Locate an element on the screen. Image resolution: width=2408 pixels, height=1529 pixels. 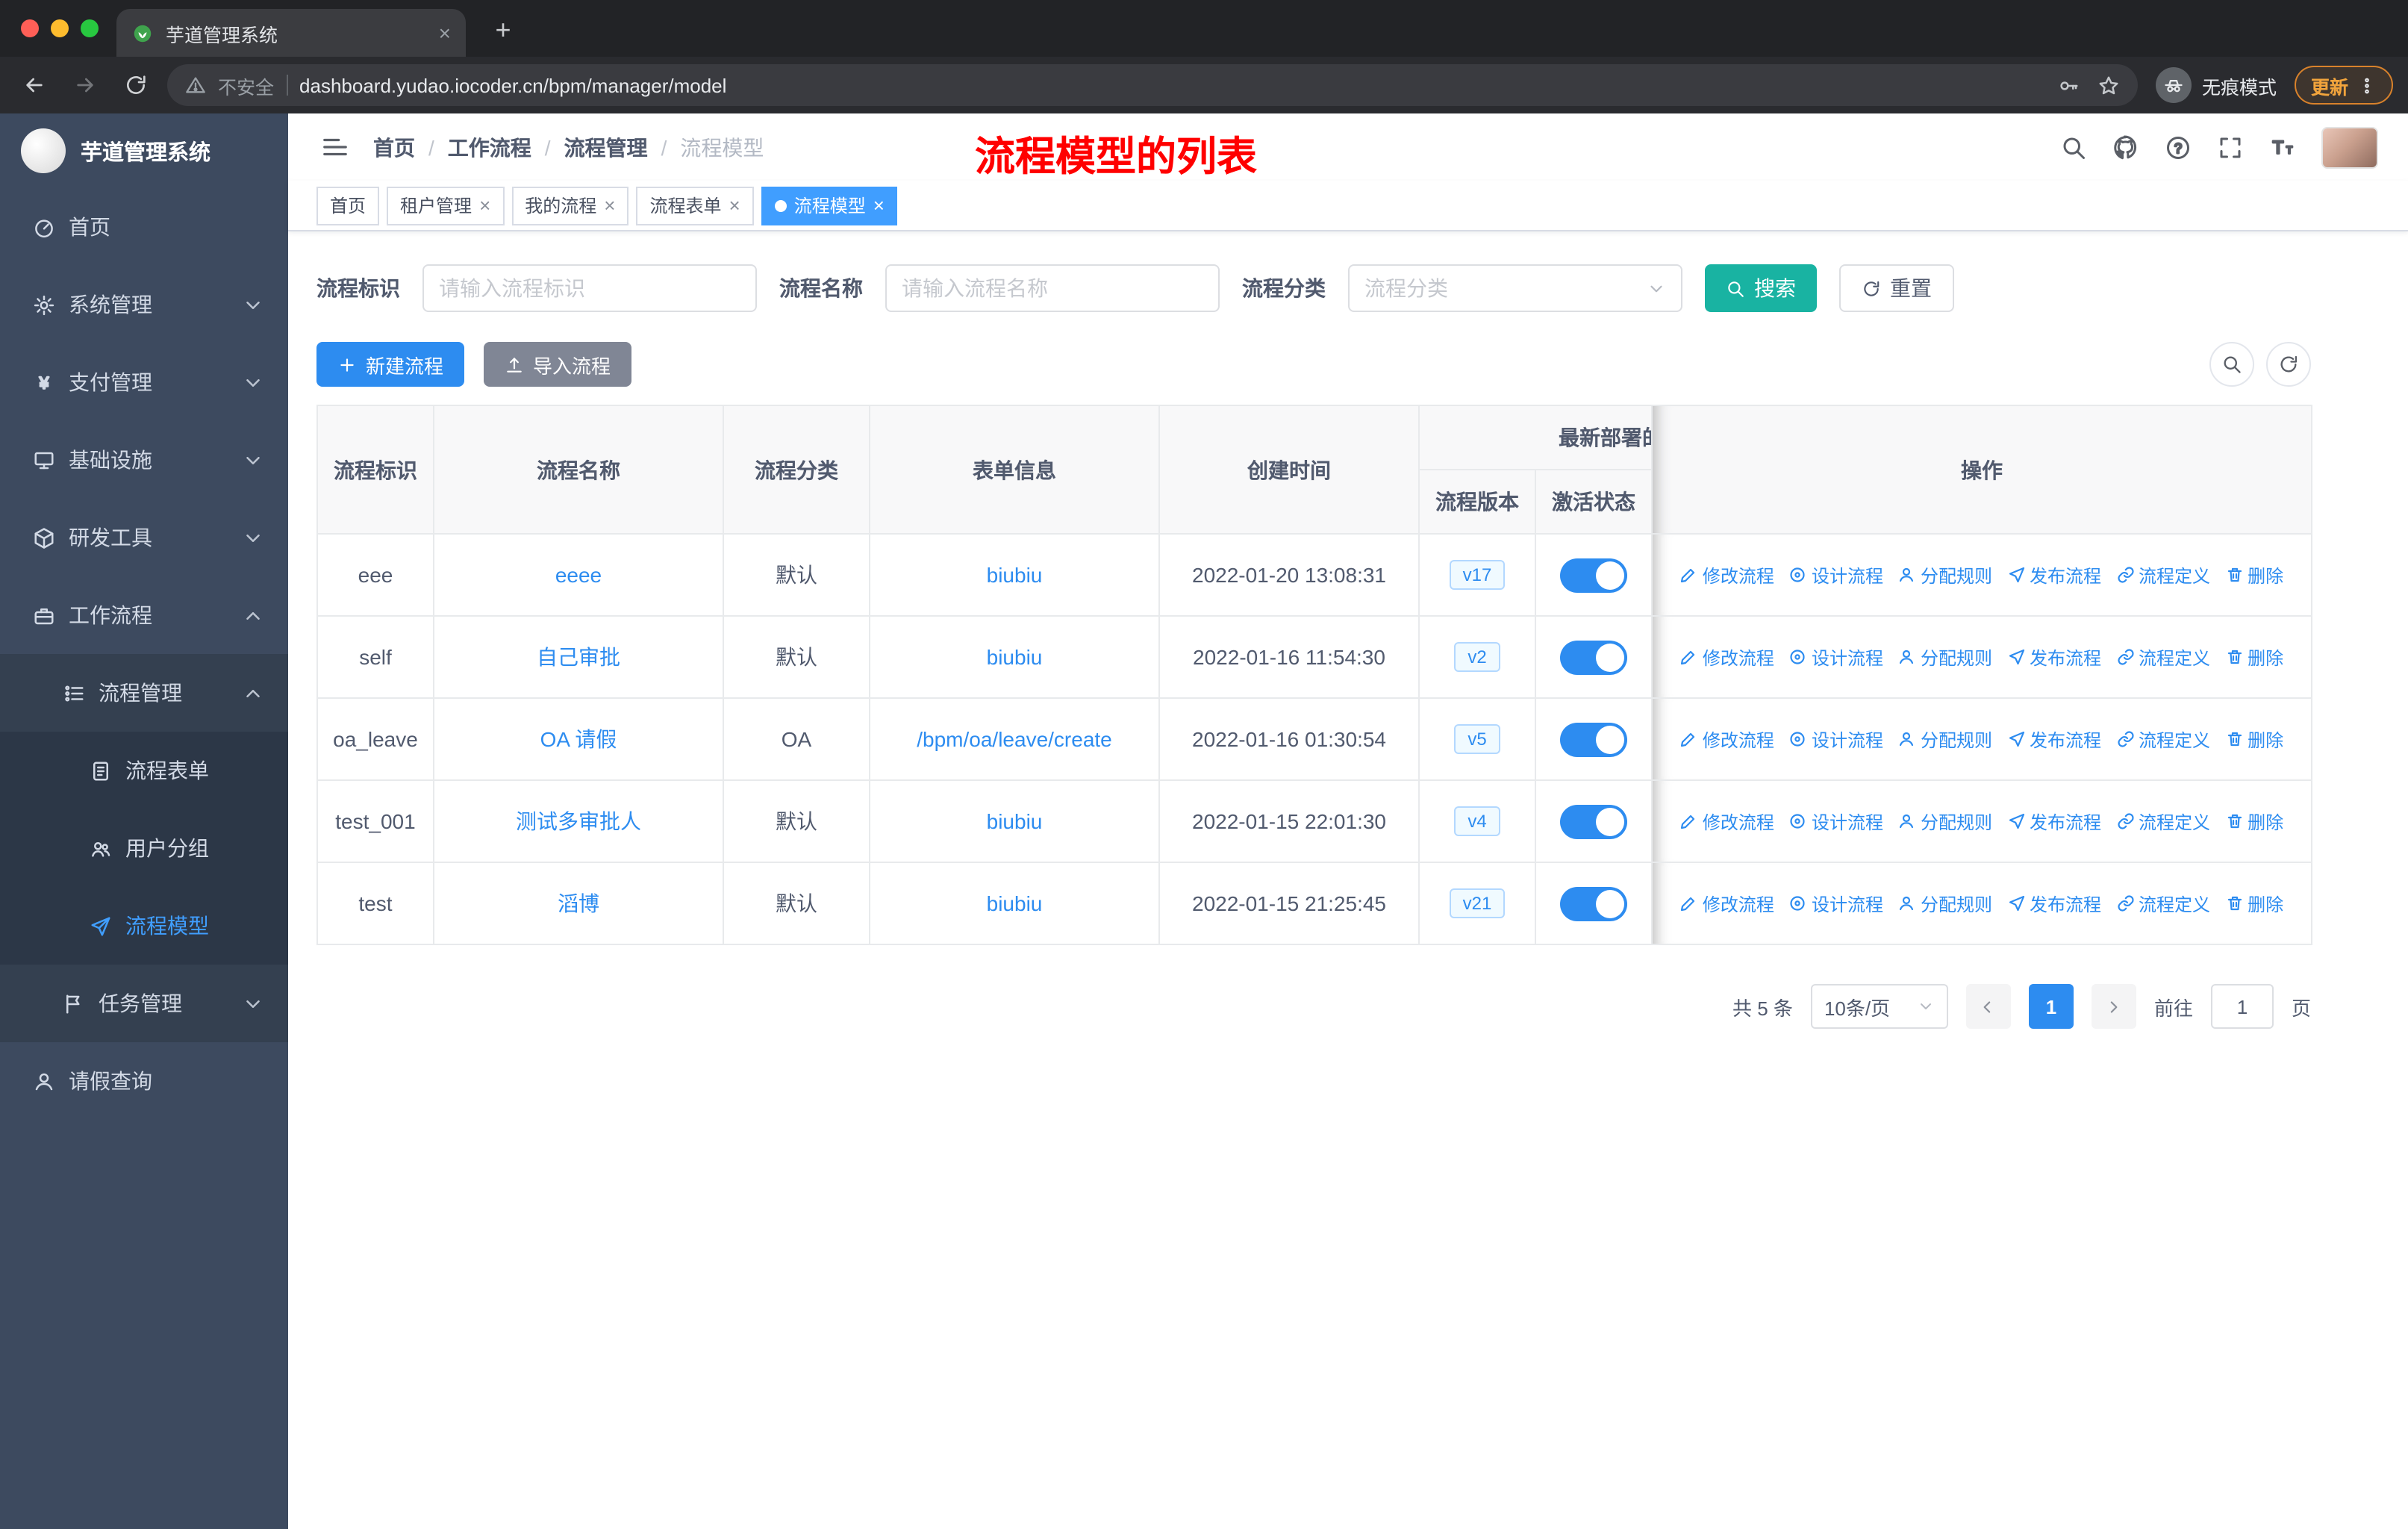
page-size-select: 10条/页 is located at coordinates (1879, 1006).